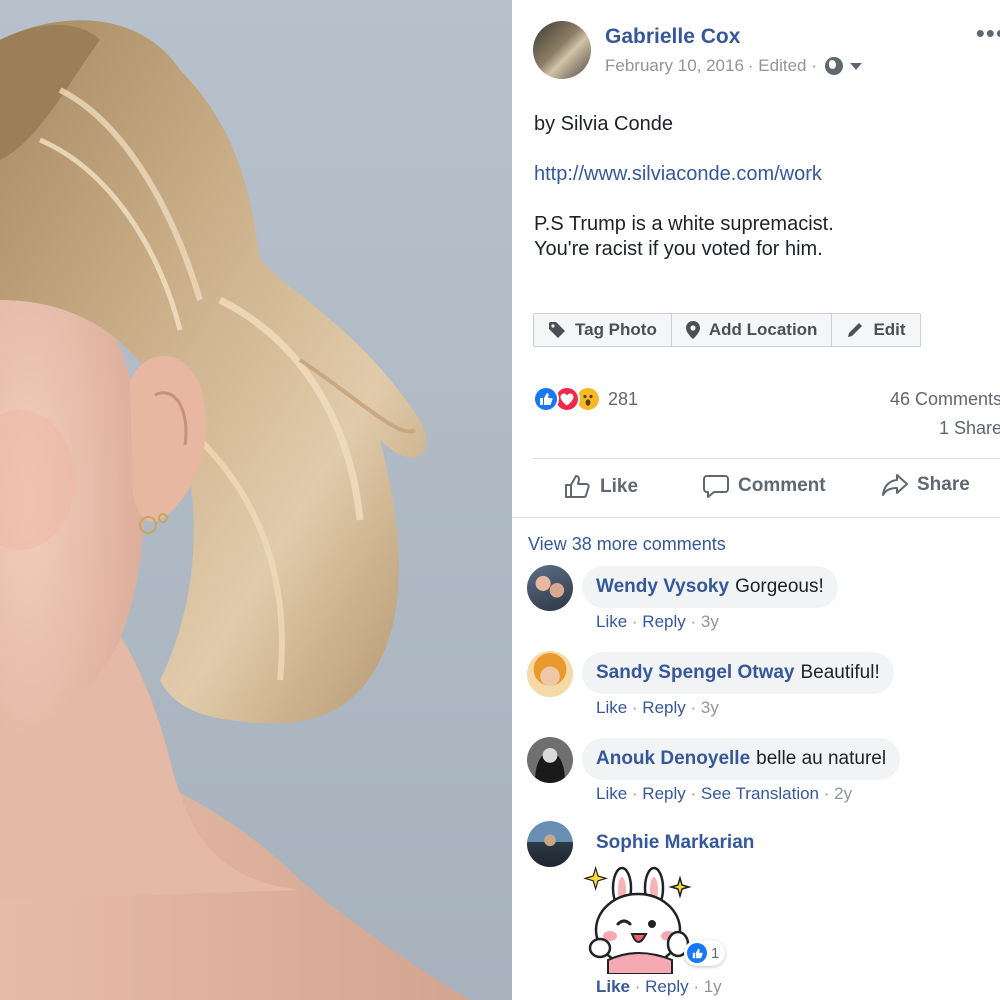  Describe the element at coordinates (782, 66) in the screenshot. I see `edited-label: · Edited ·` at that location.